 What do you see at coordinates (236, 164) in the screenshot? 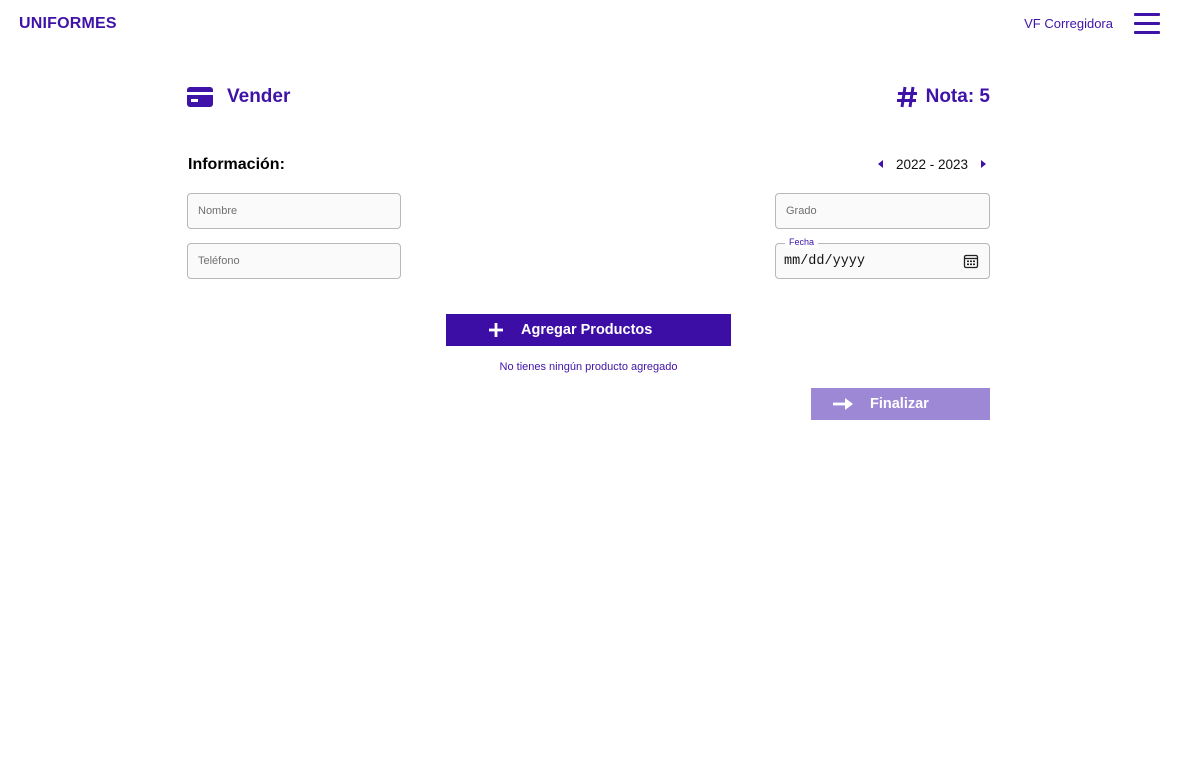
I see `info-section-label: Información:` at bounding box center [236, 164].